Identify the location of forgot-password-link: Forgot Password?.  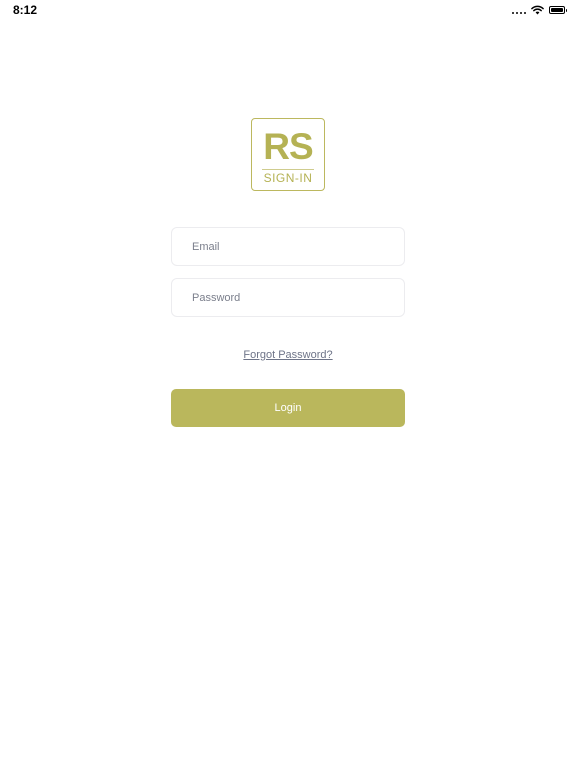
(287, 355).